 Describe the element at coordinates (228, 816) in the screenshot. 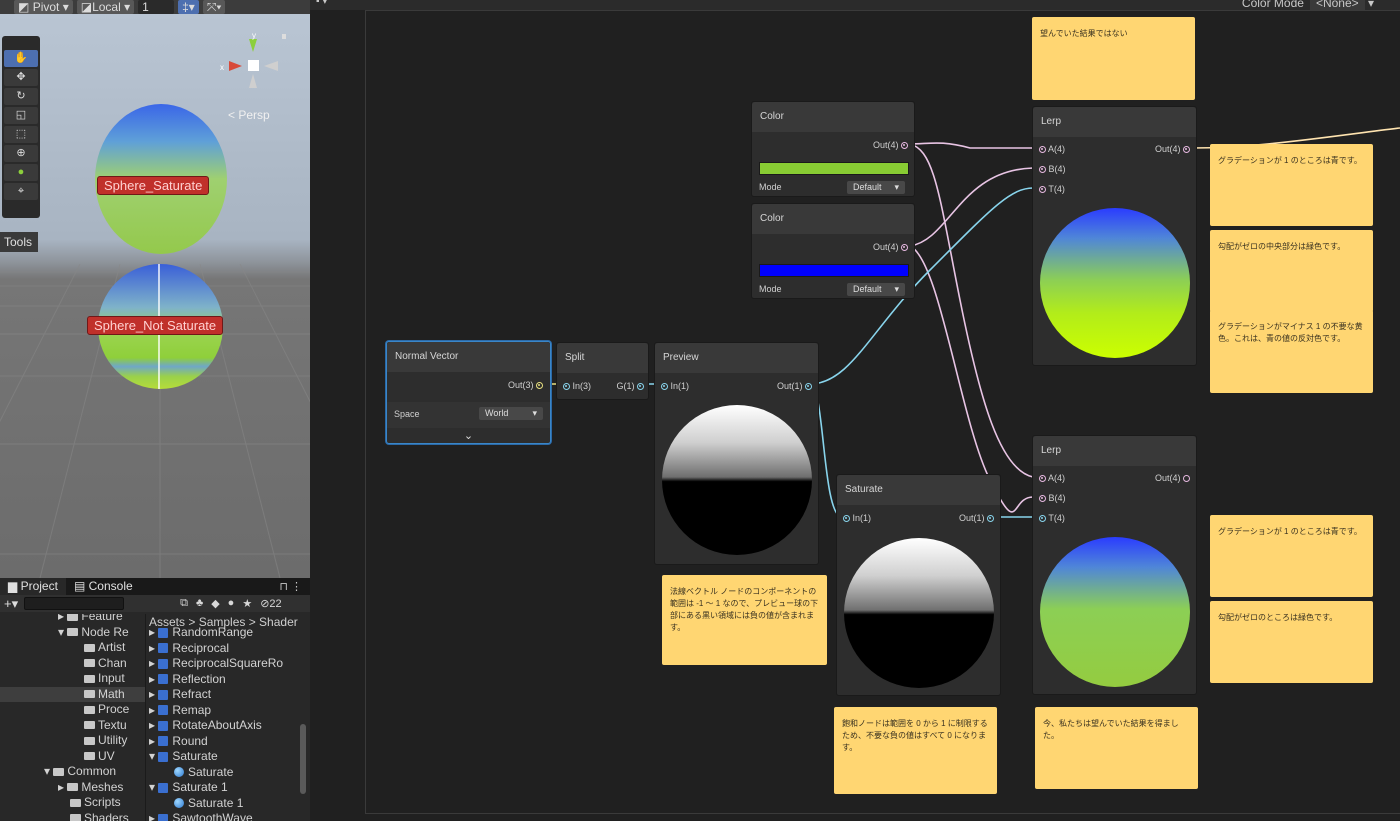

I see `file-item: ▸ SawtoothWave` at that location.